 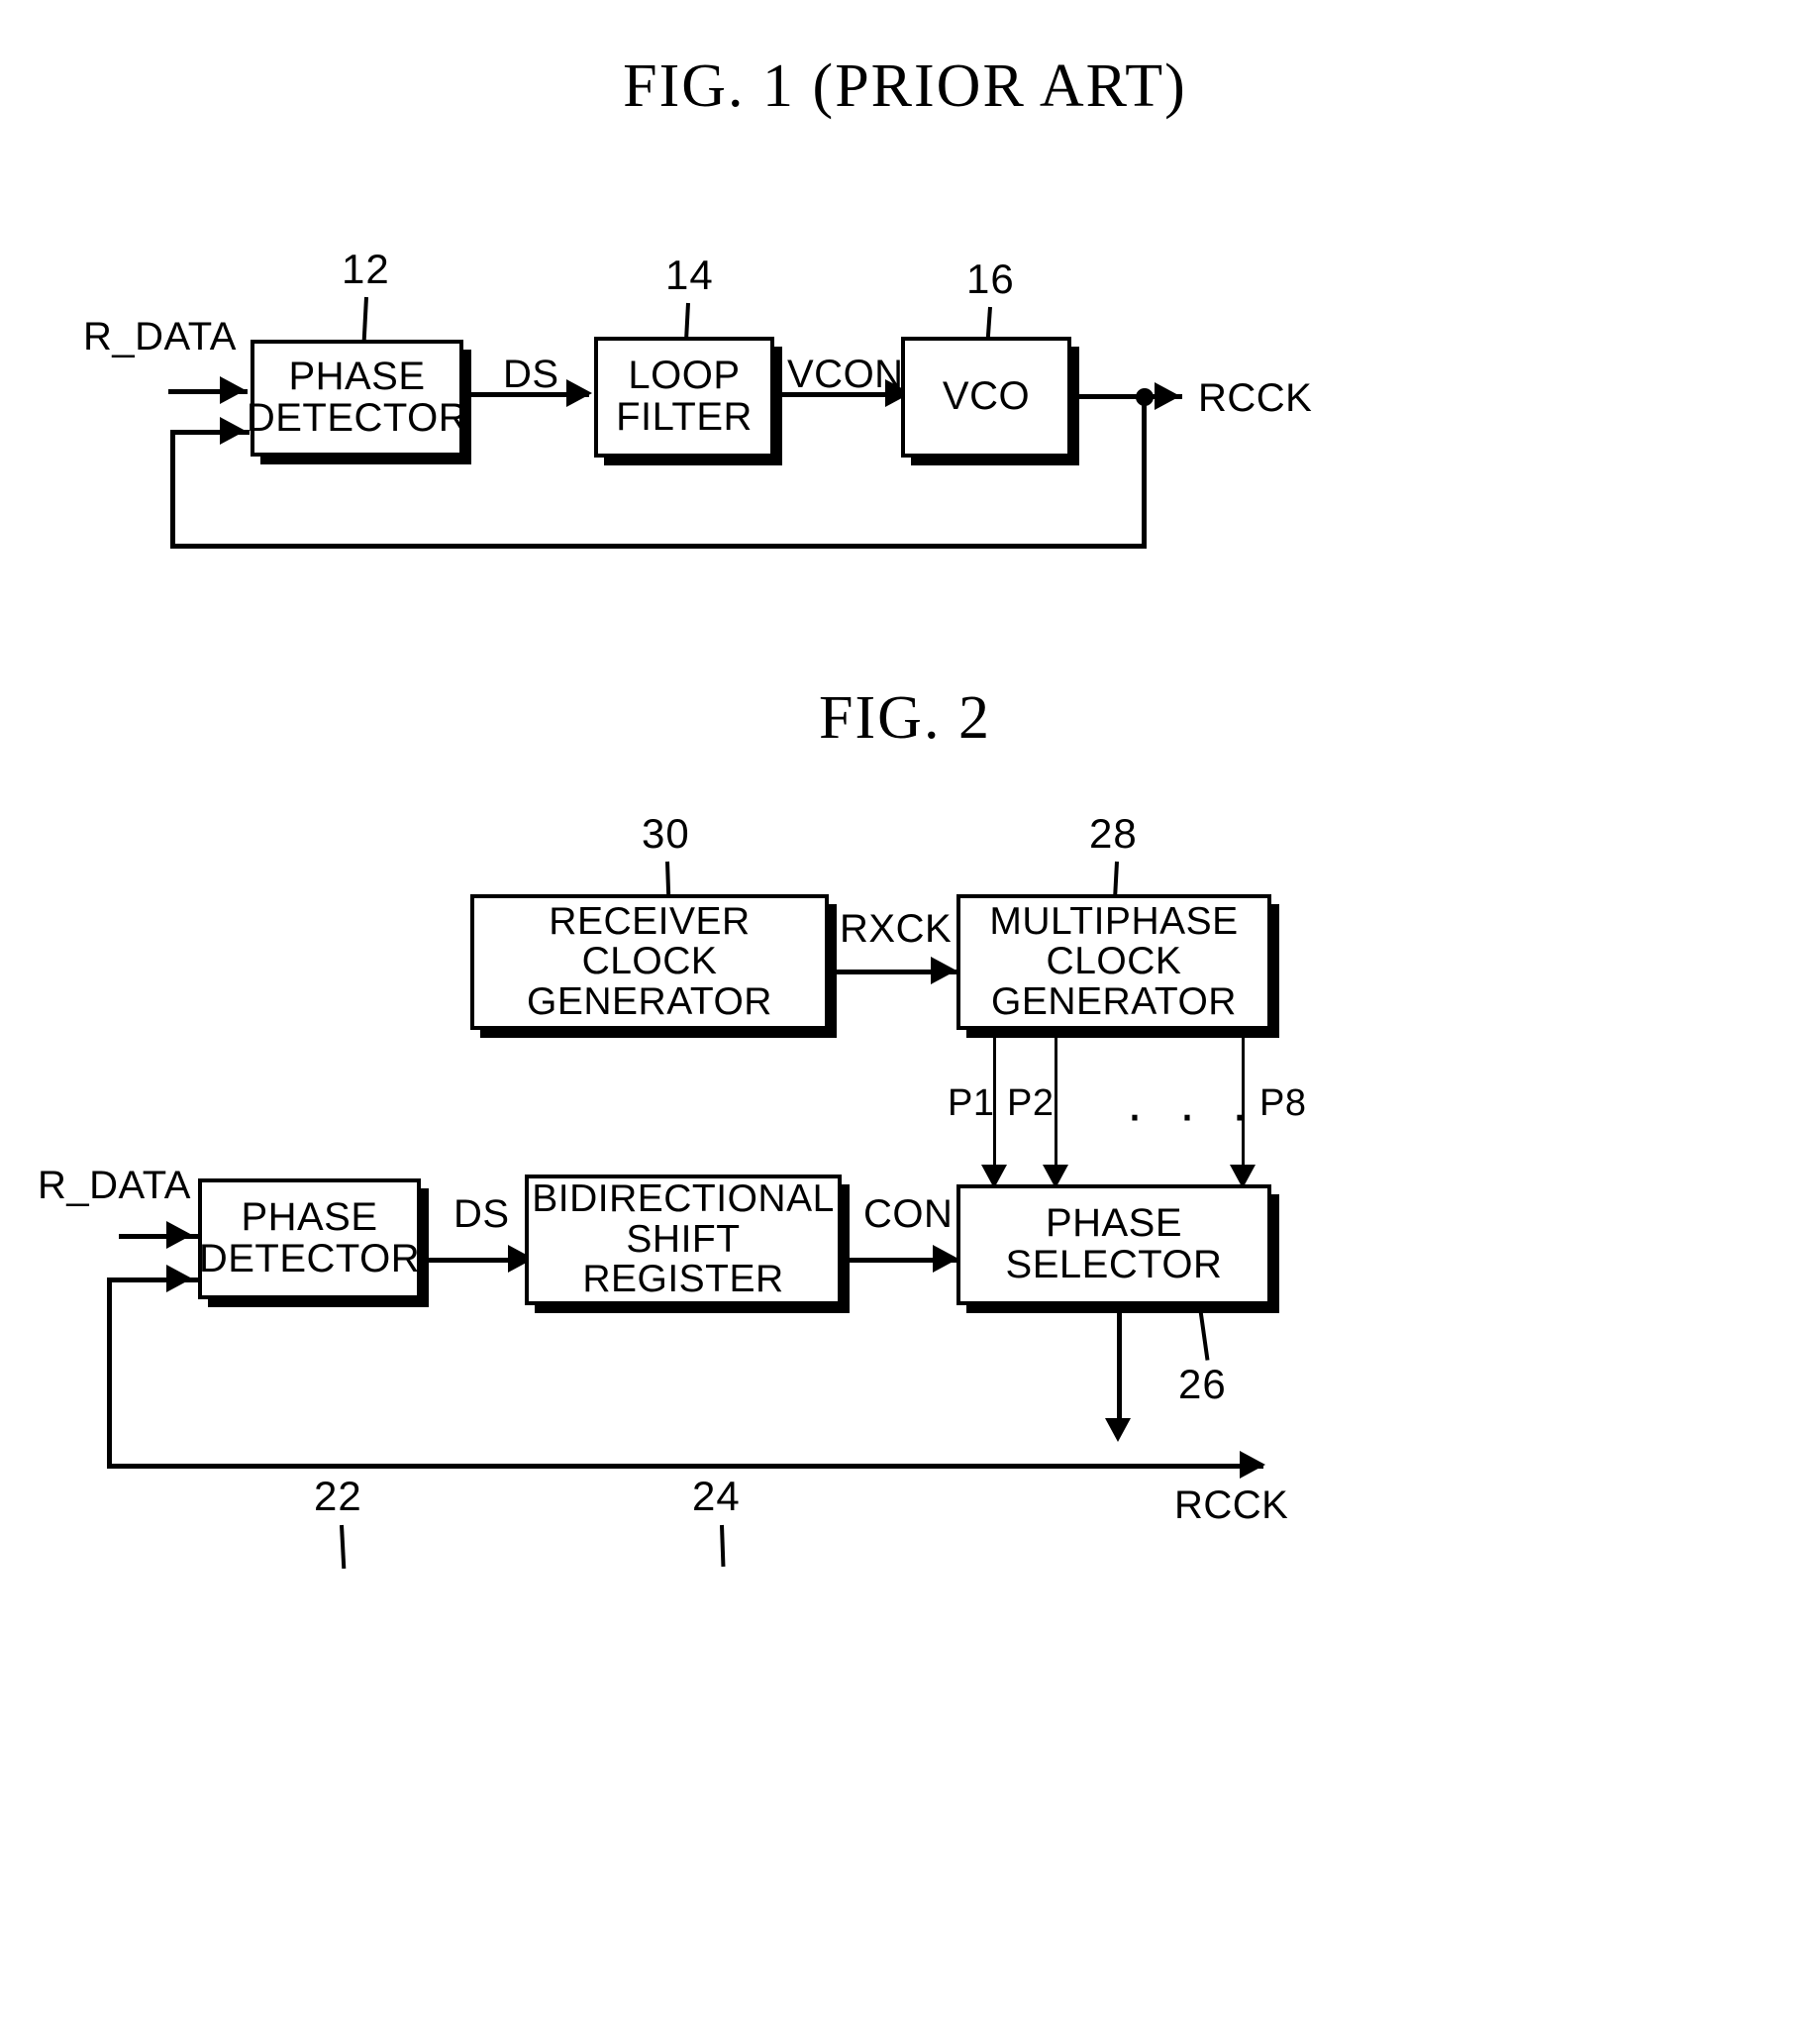 What do you see at coordinates (1255, 398) in the screenshot?
I see `signal-label-rcck-fig1: RCCK` at bounding box center [1255, 398].